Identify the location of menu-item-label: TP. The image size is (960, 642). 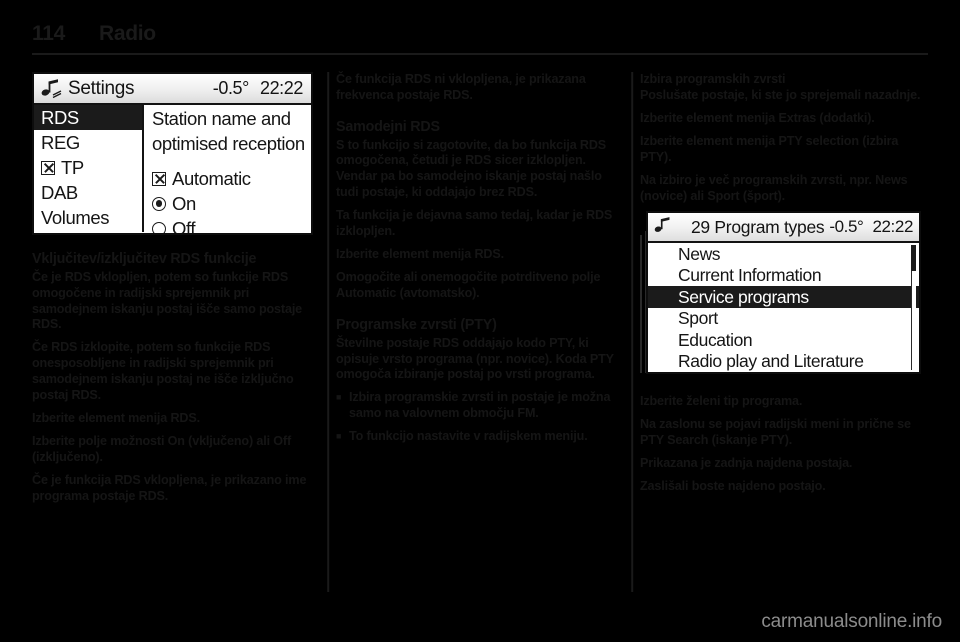
(72, 167).